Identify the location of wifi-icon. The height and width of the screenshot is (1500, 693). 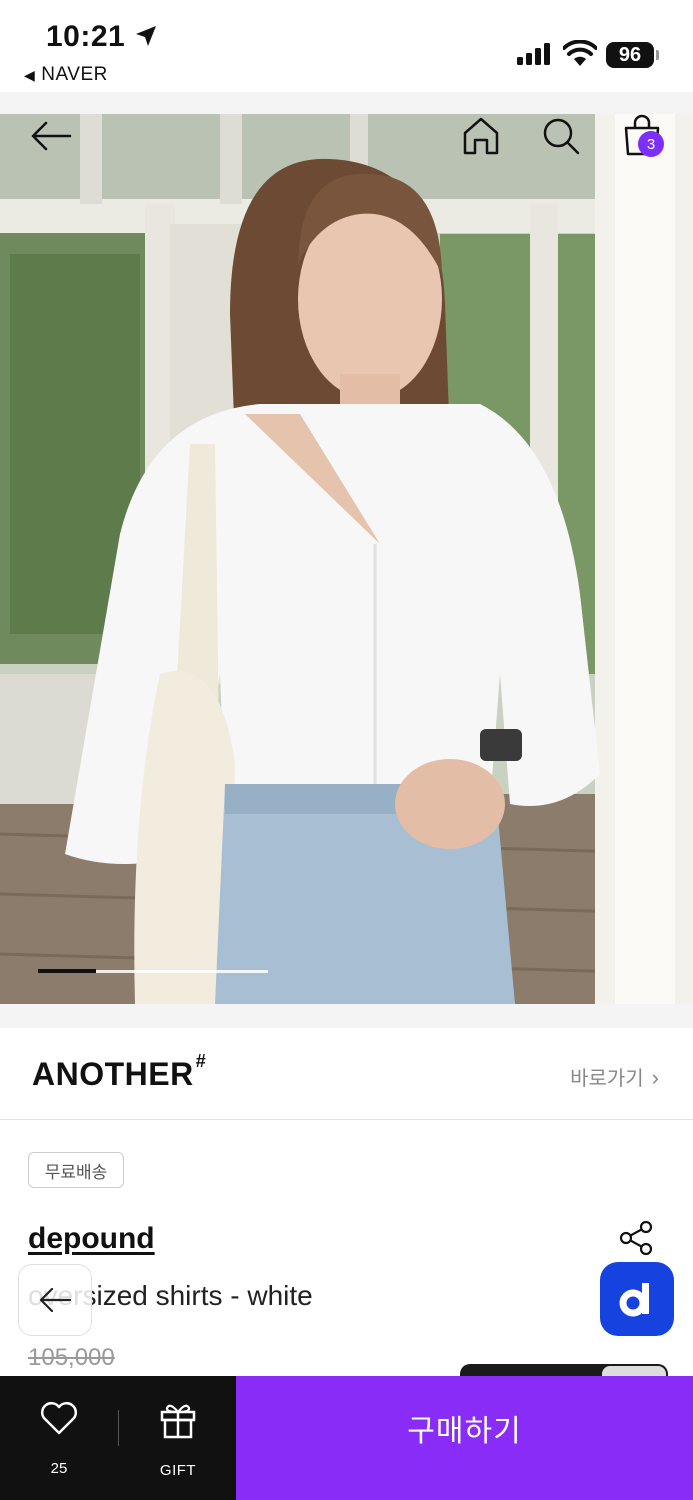
(580, 53).